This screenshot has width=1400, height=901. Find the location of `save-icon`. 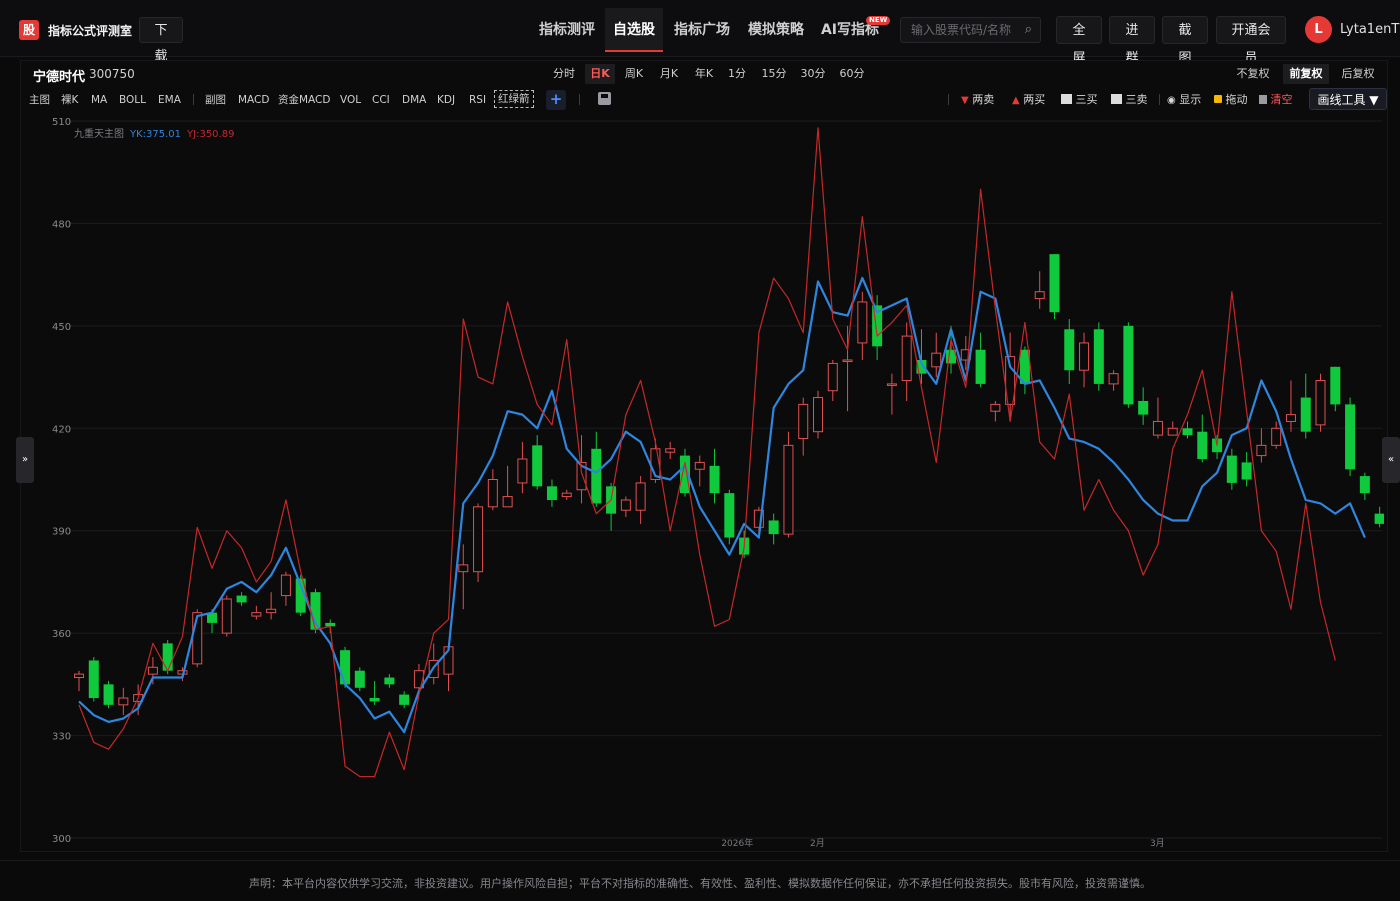

save-icon is located at coordinates (604, 98).